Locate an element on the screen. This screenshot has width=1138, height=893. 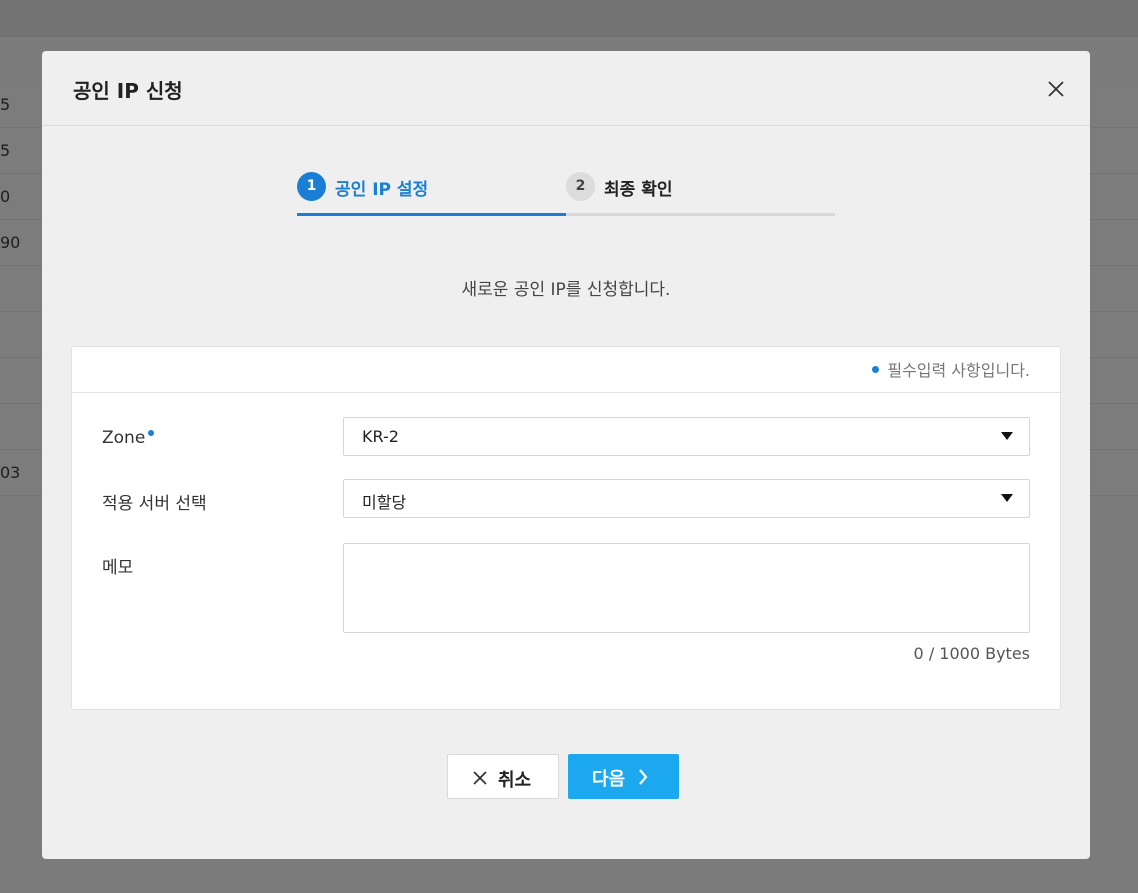
step-indicator: 1 공인 IP 설정 2 최종 확인 is located at coordinates (566, 194).